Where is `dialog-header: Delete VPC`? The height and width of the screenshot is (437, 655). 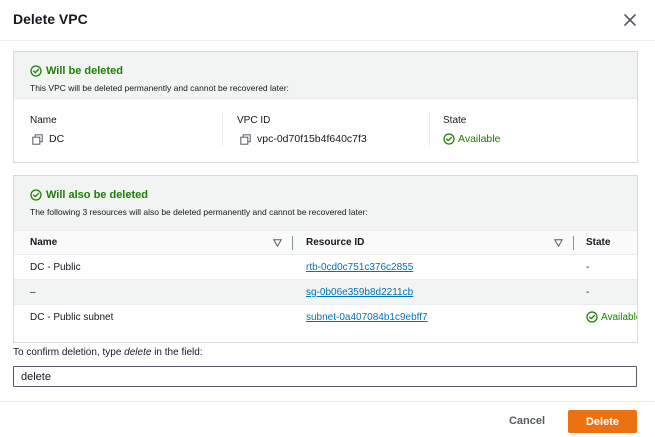 dialog-header: Delete VPC is located at coordinates (327, 20).